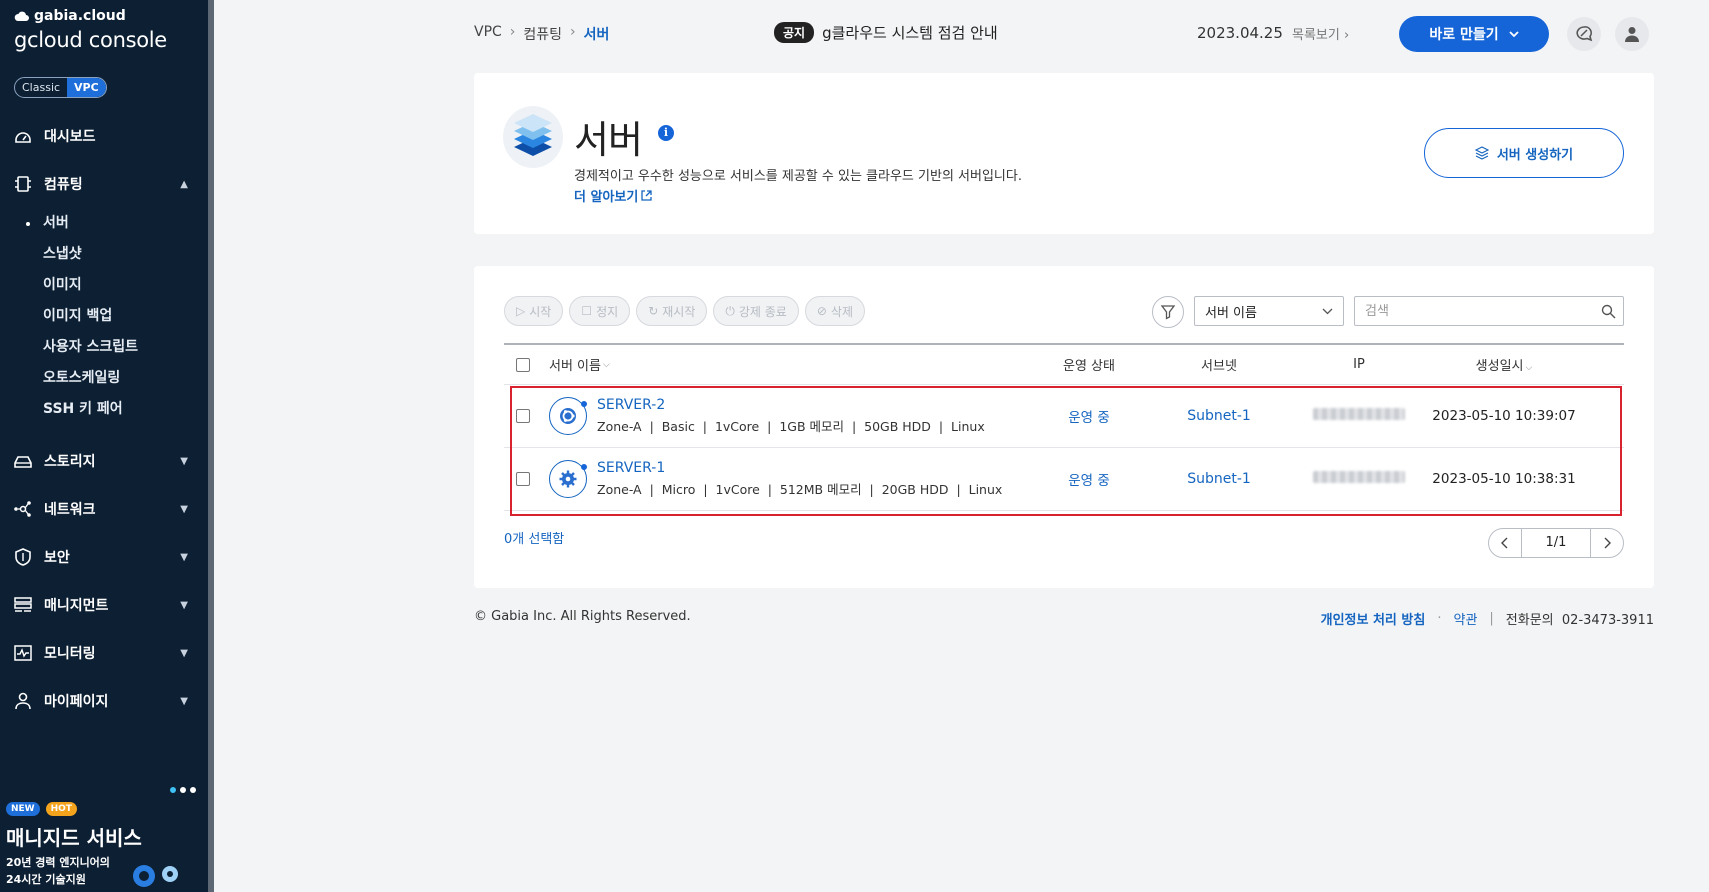 This screenshot has height=892, width=1709. What do you see at coordinates (1474, 34) in the screenshot?
I see `quick-create-button: 바로 만들기` at bounding box center [1474, 34].